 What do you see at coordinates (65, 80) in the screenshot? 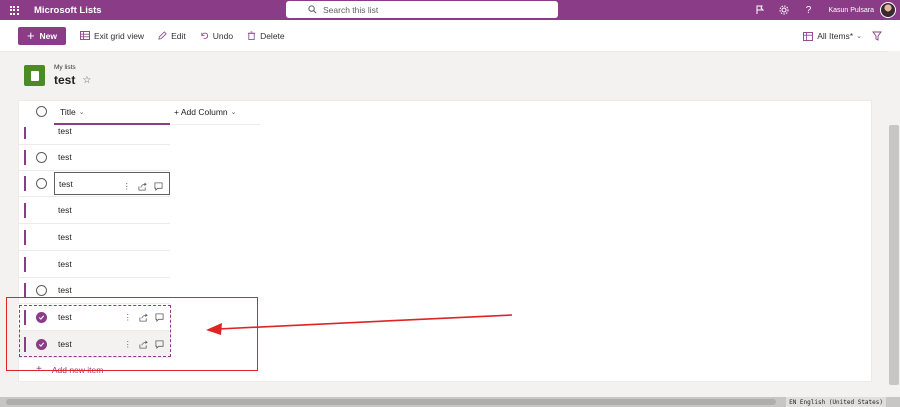
I see `page-title-text: test` at bounding box center [65, 80].